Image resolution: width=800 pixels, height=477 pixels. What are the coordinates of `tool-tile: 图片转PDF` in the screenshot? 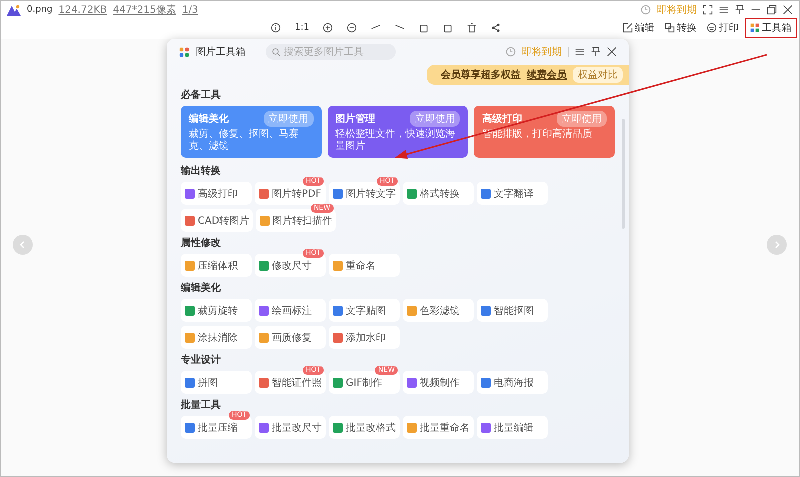 It's located at (290, 193).